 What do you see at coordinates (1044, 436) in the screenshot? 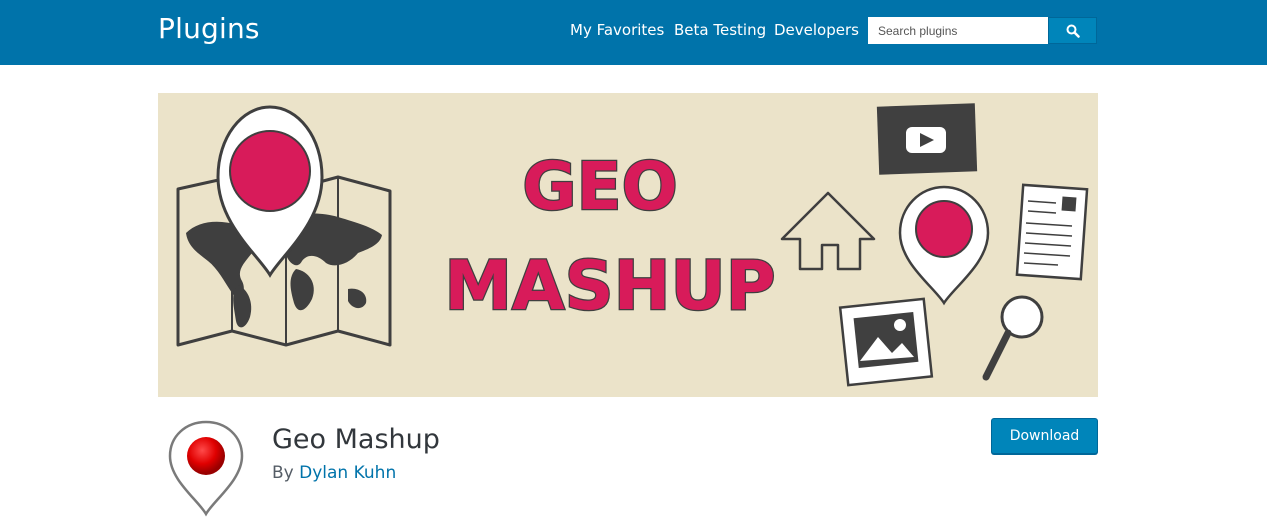
I see `download-button: Download` at bounding box center [1044, 436].